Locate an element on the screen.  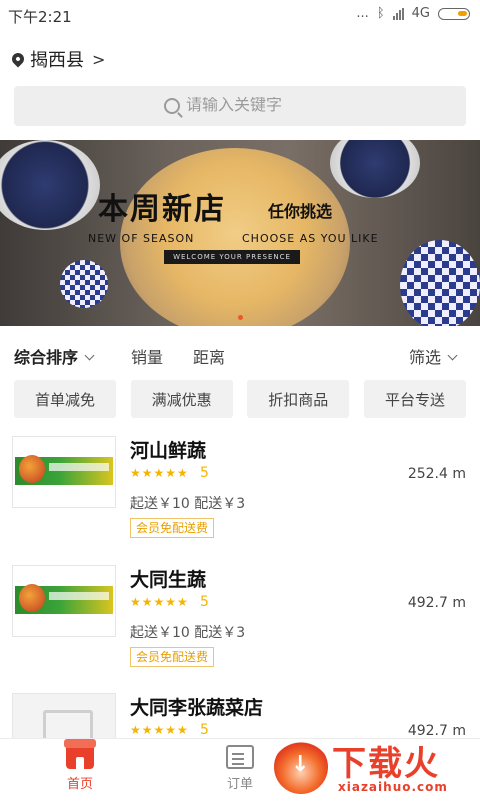
location-selector: 揭西县 > is located at coordinates (57, 59).